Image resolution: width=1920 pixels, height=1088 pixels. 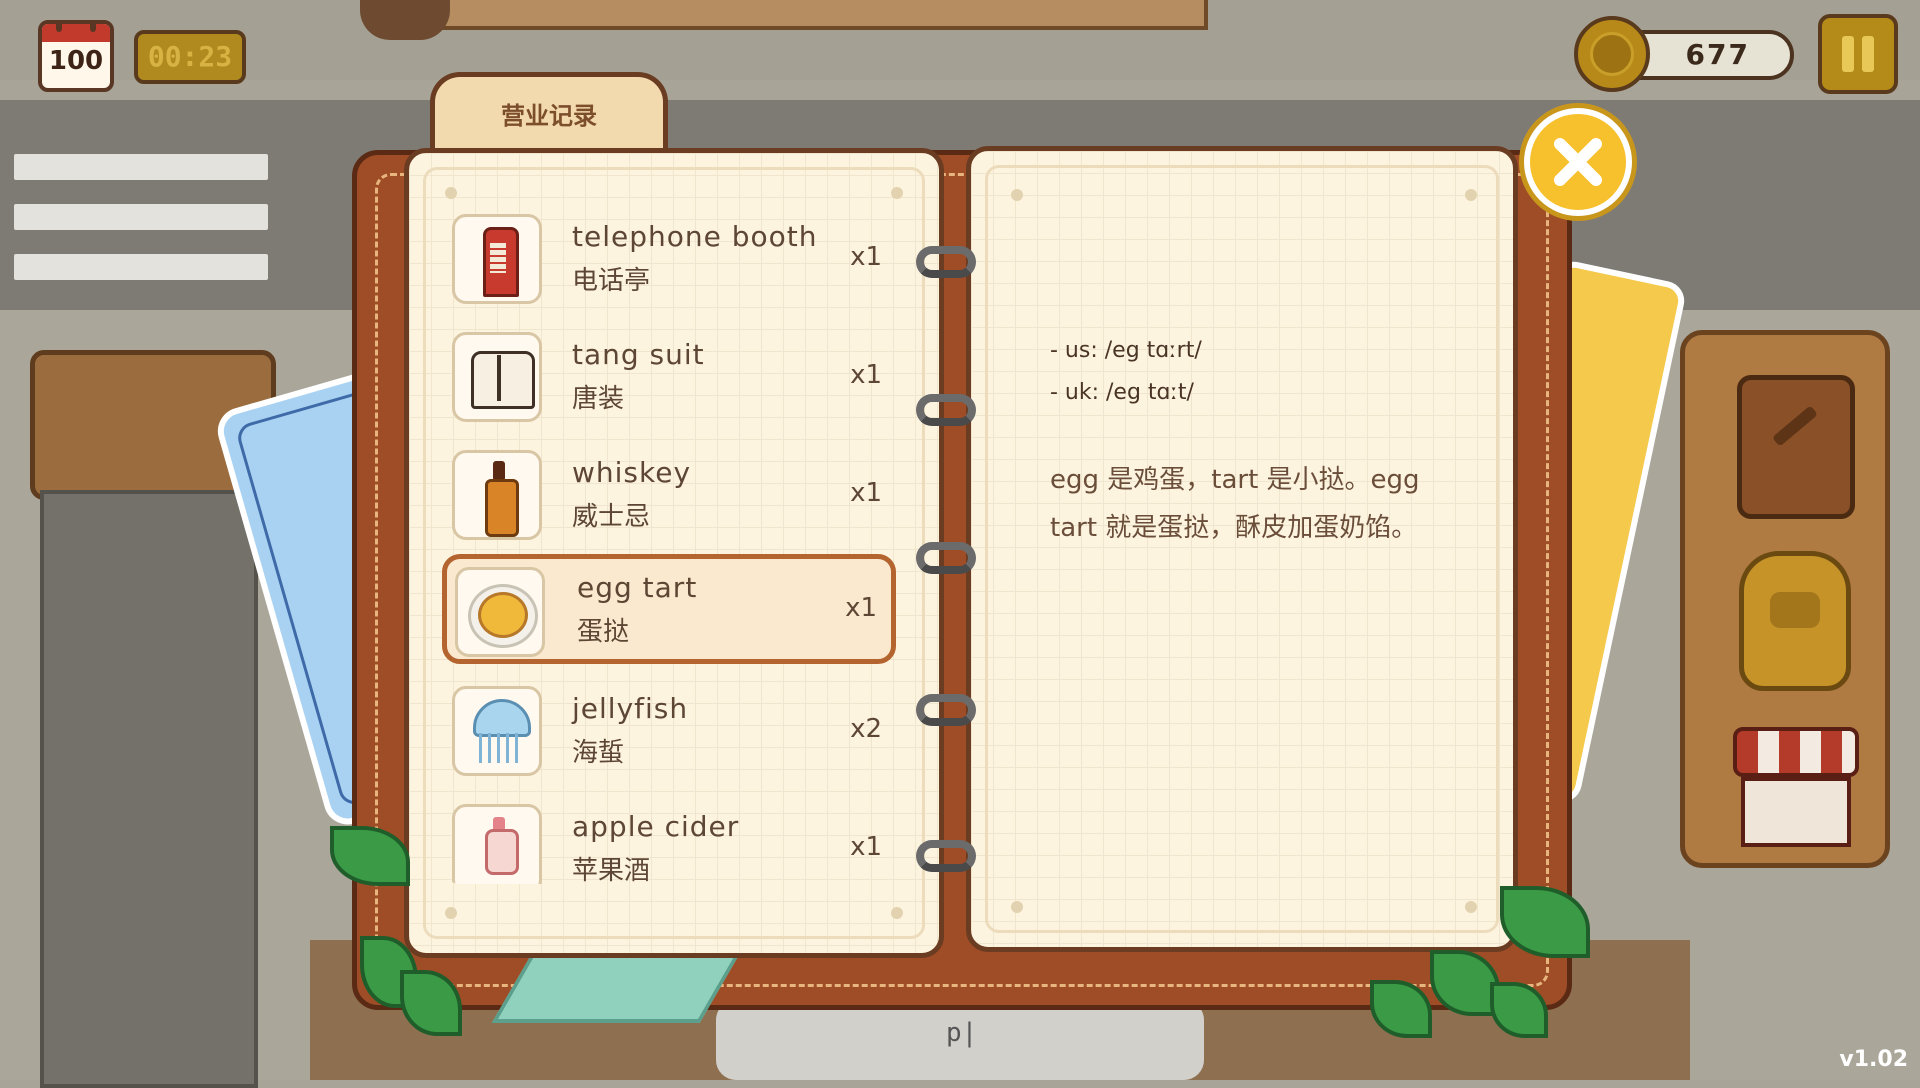 What do you see at coordinates (1848, 54) in the screenshot?
I see `pause-icon` at bounding box center [1848, 54].